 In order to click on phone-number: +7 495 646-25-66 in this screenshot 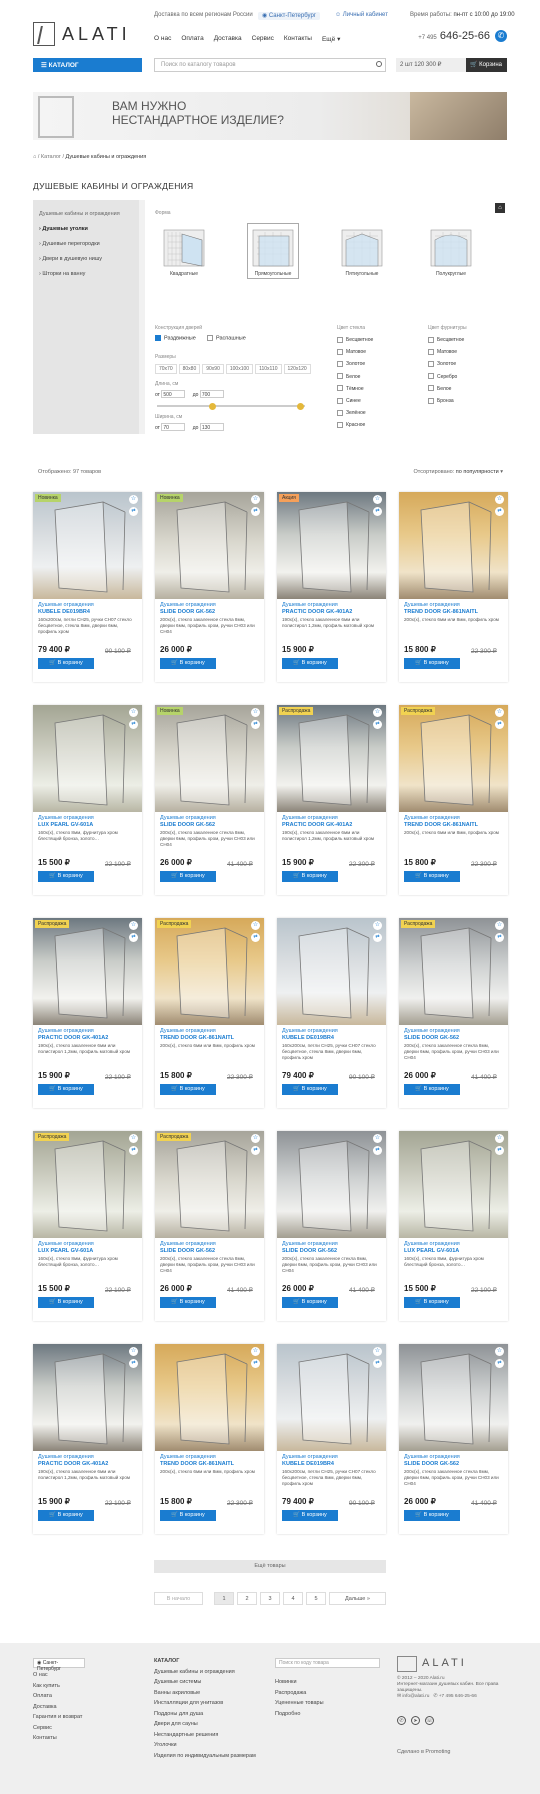, I will do `click(454, 36)`.